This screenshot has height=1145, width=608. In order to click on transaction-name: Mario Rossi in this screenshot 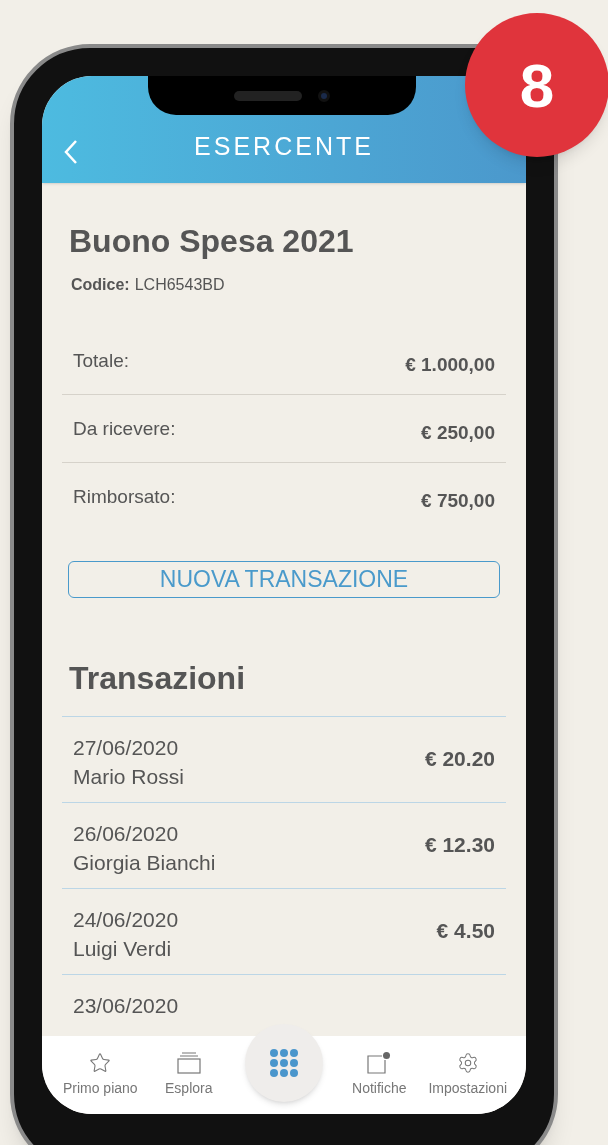, I will do `click(128, 776)`.